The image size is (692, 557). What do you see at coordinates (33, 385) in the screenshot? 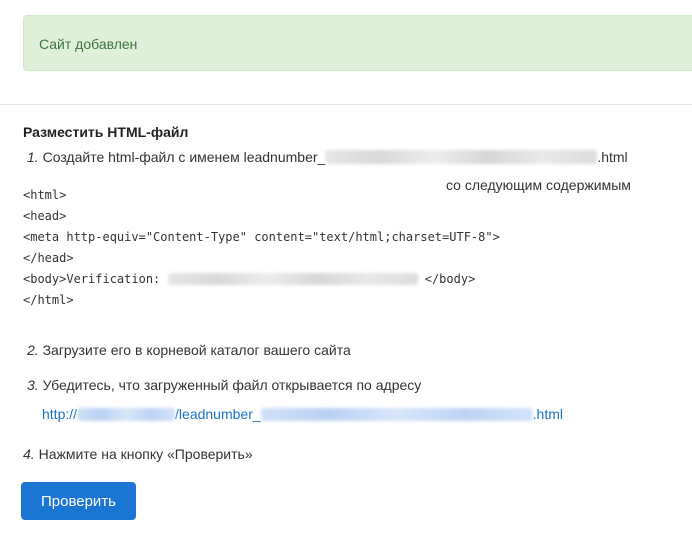
I see `step-3-number: 3.` at bounding box center [33, 385].